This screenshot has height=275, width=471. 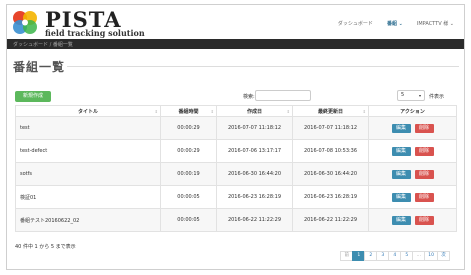 What do you see at coordinates (254, 128) in the screenshot?
I see `cell-created: 2016-07-07 11:18:12` at bounding box center [254, 128].